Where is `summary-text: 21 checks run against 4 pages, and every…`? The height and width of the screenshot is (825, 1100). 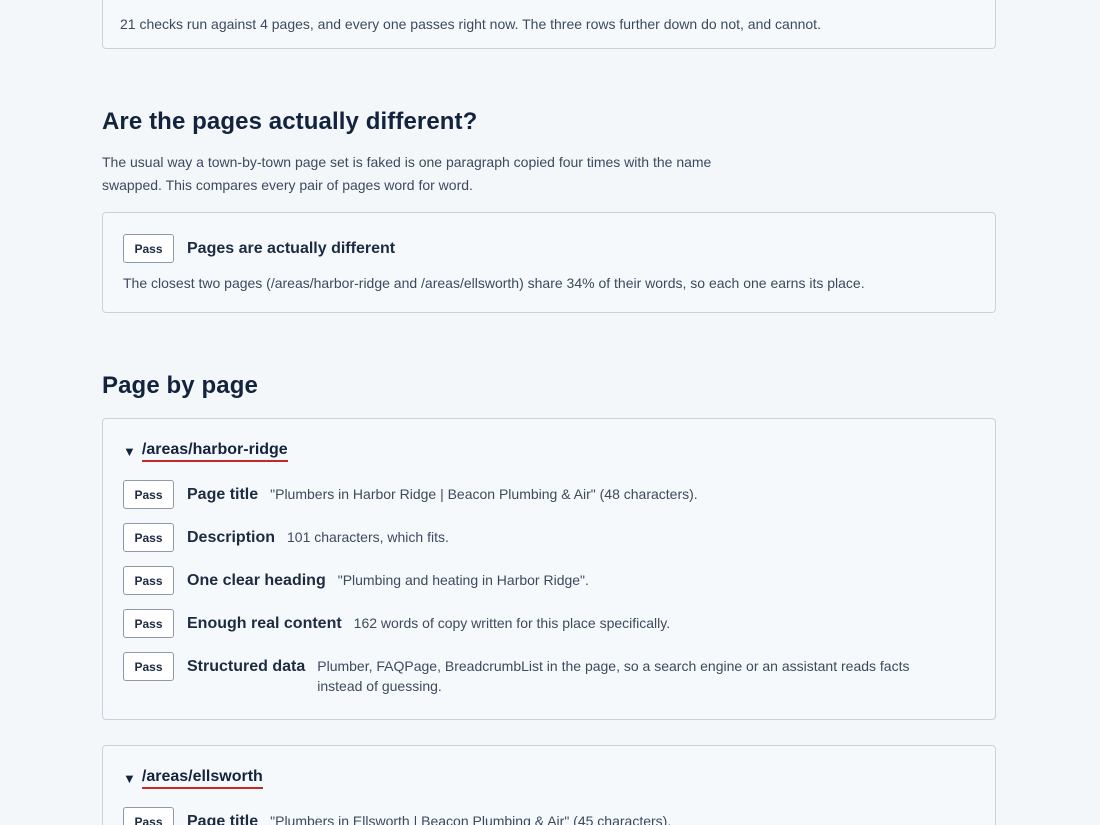
summary-text: 21 checks run against 4 pages, and every… is located at coordinates (470, 24).